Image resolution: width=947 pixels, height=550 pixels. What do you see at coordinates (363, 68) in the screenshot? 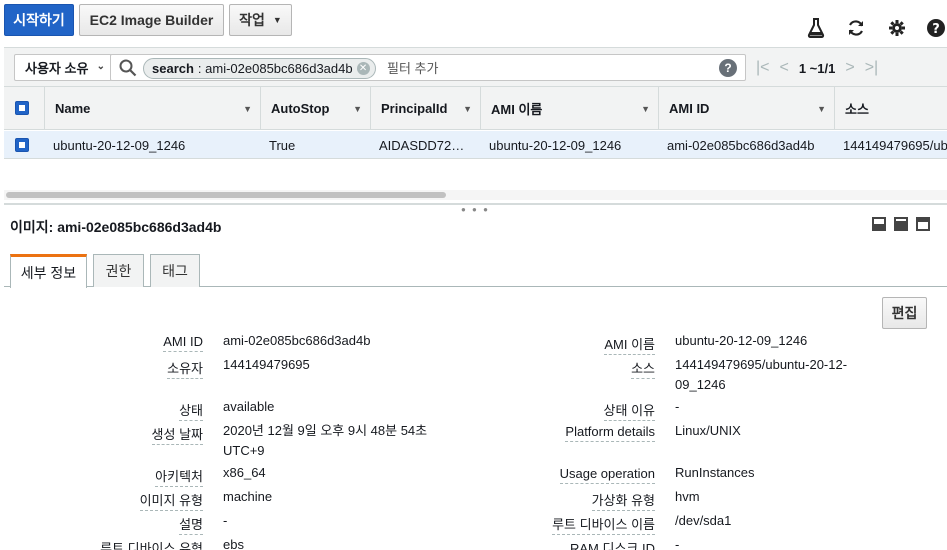
I see `remove-token-icon: ✕` at bounding box center [363, 68].